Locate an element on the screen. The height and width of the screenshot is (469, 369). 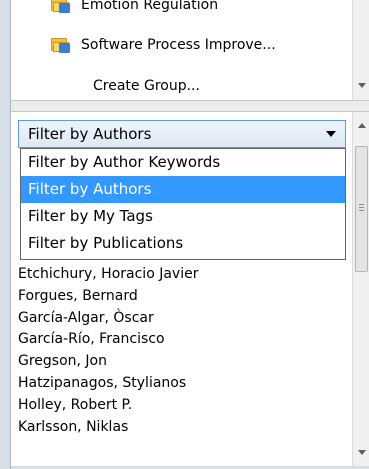
filter-select: Filter by Authors is located at coordinates (182, 134).